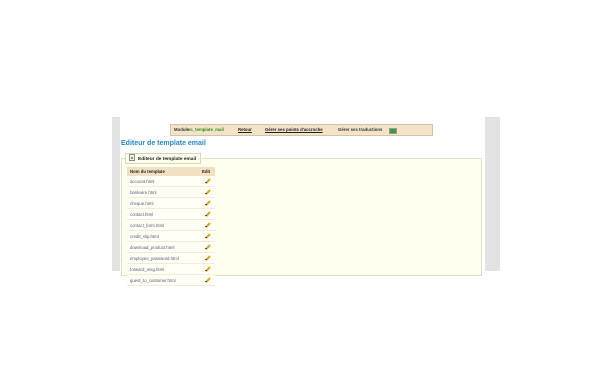 Image resolution: width=610 pixels, height=390 pixels. What do you see at coordinates (163, 280) in the screenshot?
I see `template-name: guest_to_customer.html` at bounding box center [163, 280].